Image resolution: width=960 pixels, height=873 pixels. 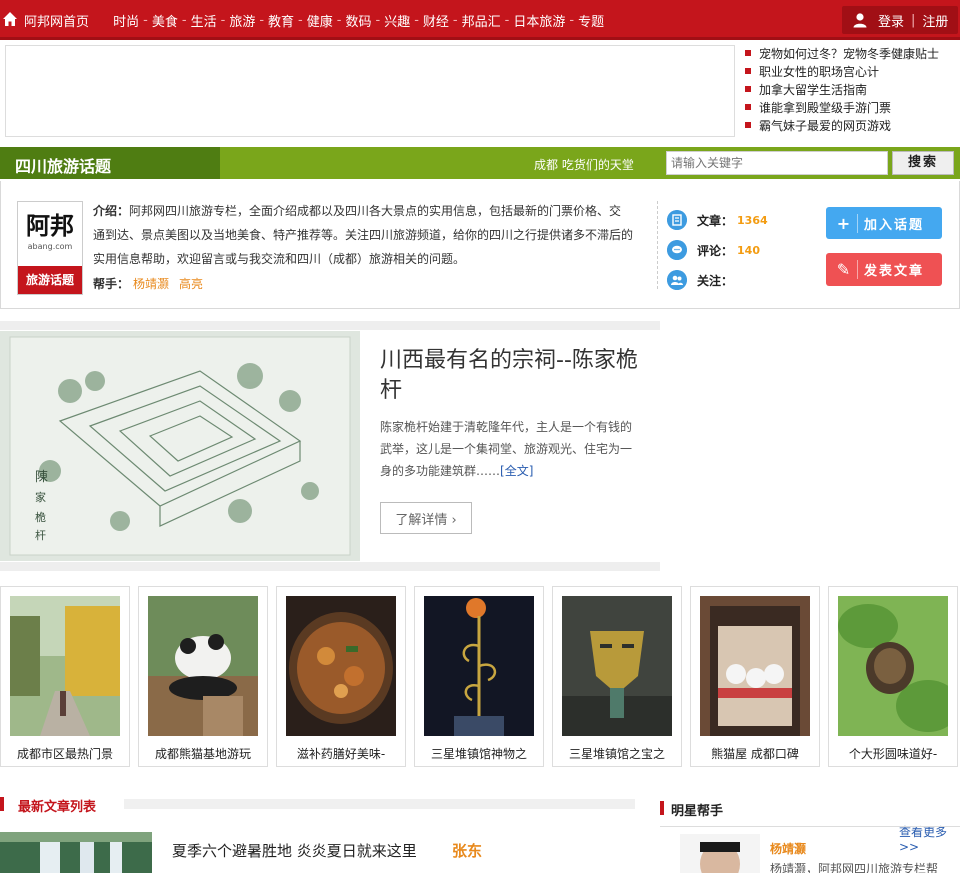 I want to click on topic-badge: 旅游话题, so click(x=50, y=280).